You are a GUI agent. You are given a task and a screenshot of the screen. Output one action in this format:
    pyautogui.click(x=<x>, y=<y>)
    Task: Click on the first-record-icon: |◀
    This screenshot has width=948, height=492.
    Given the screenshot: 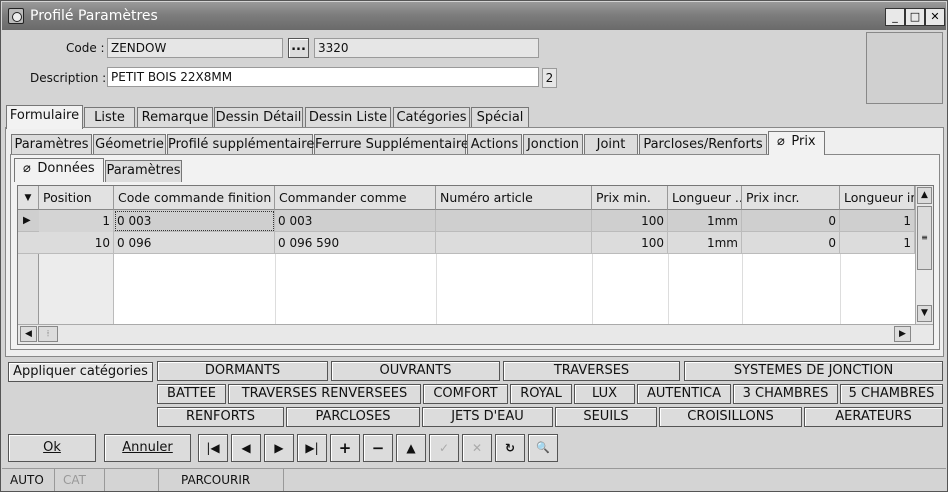 What is the action you would take?
    pyautogui.click(x=213, y=448)
    